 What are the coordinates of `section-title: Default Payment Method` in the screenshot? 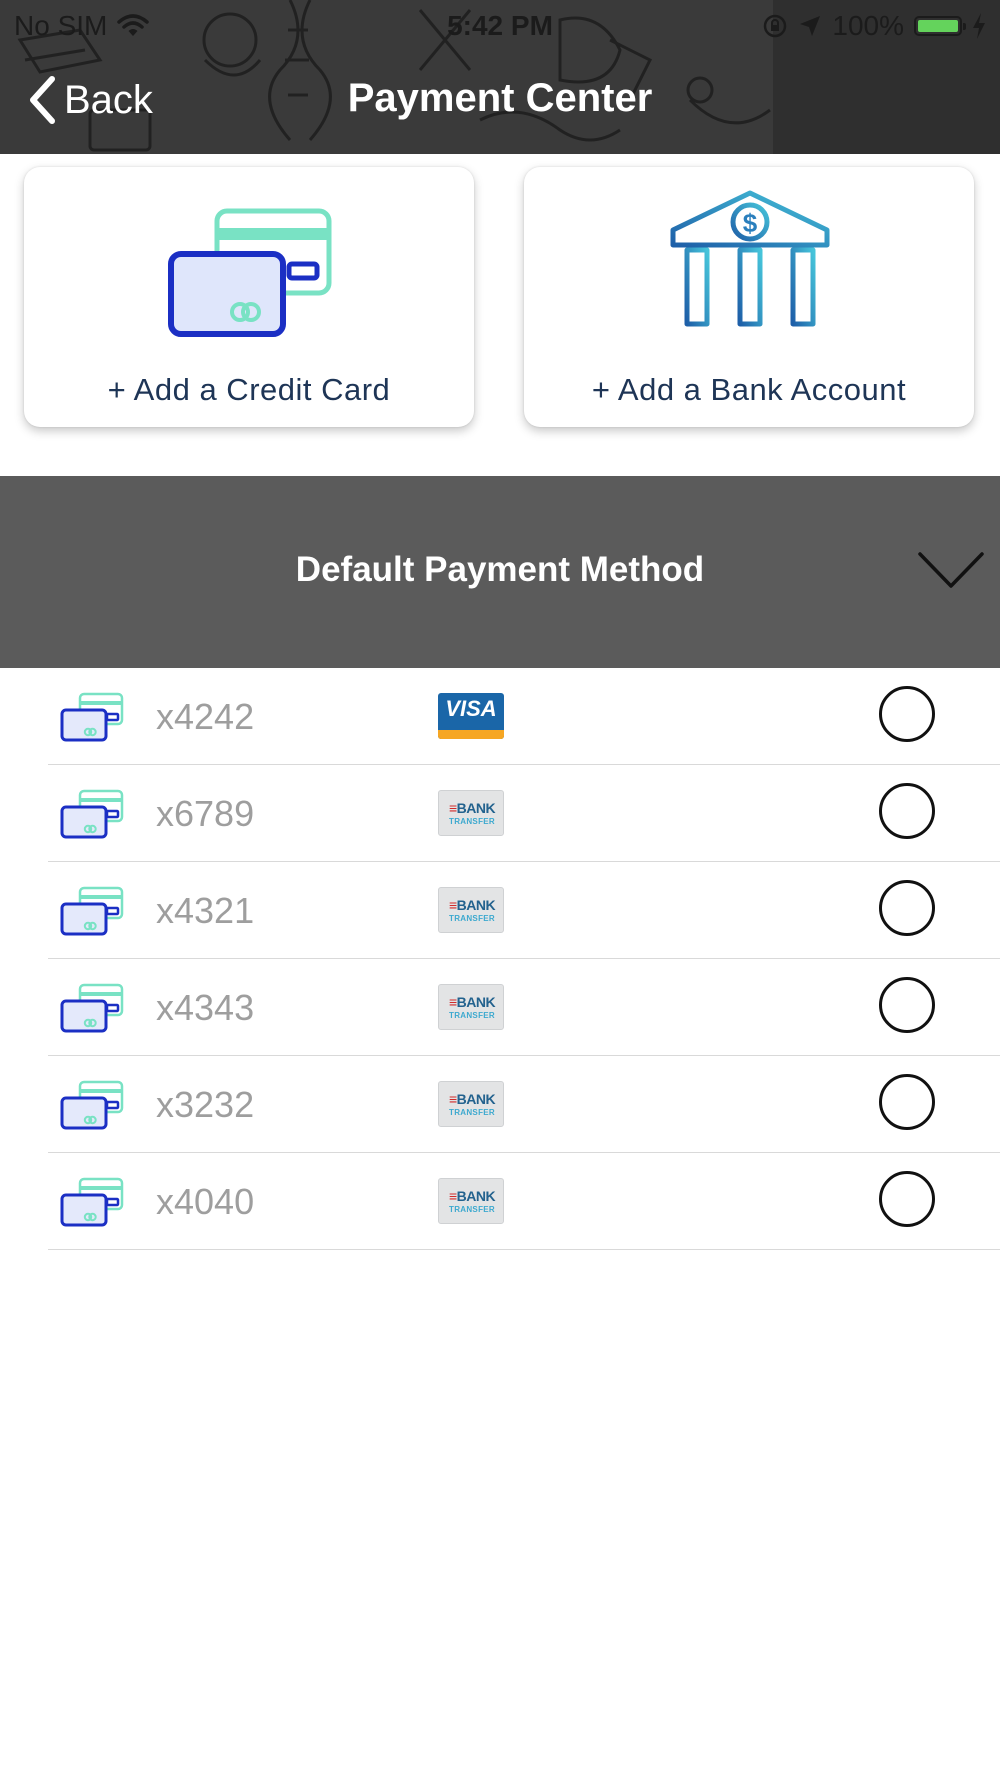 It's located at (500, 569).